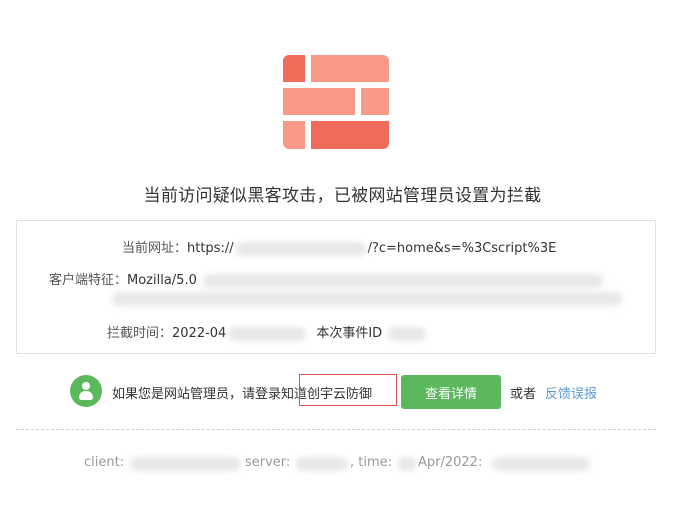 Image resolution: width=685 pixels, height=505 pixels. What do you see at coordinates (462, 248) in the screenshot?
I see `url-suffix: /?c=home&s=%3Cscript%3E` at bounding box center [462, 248].